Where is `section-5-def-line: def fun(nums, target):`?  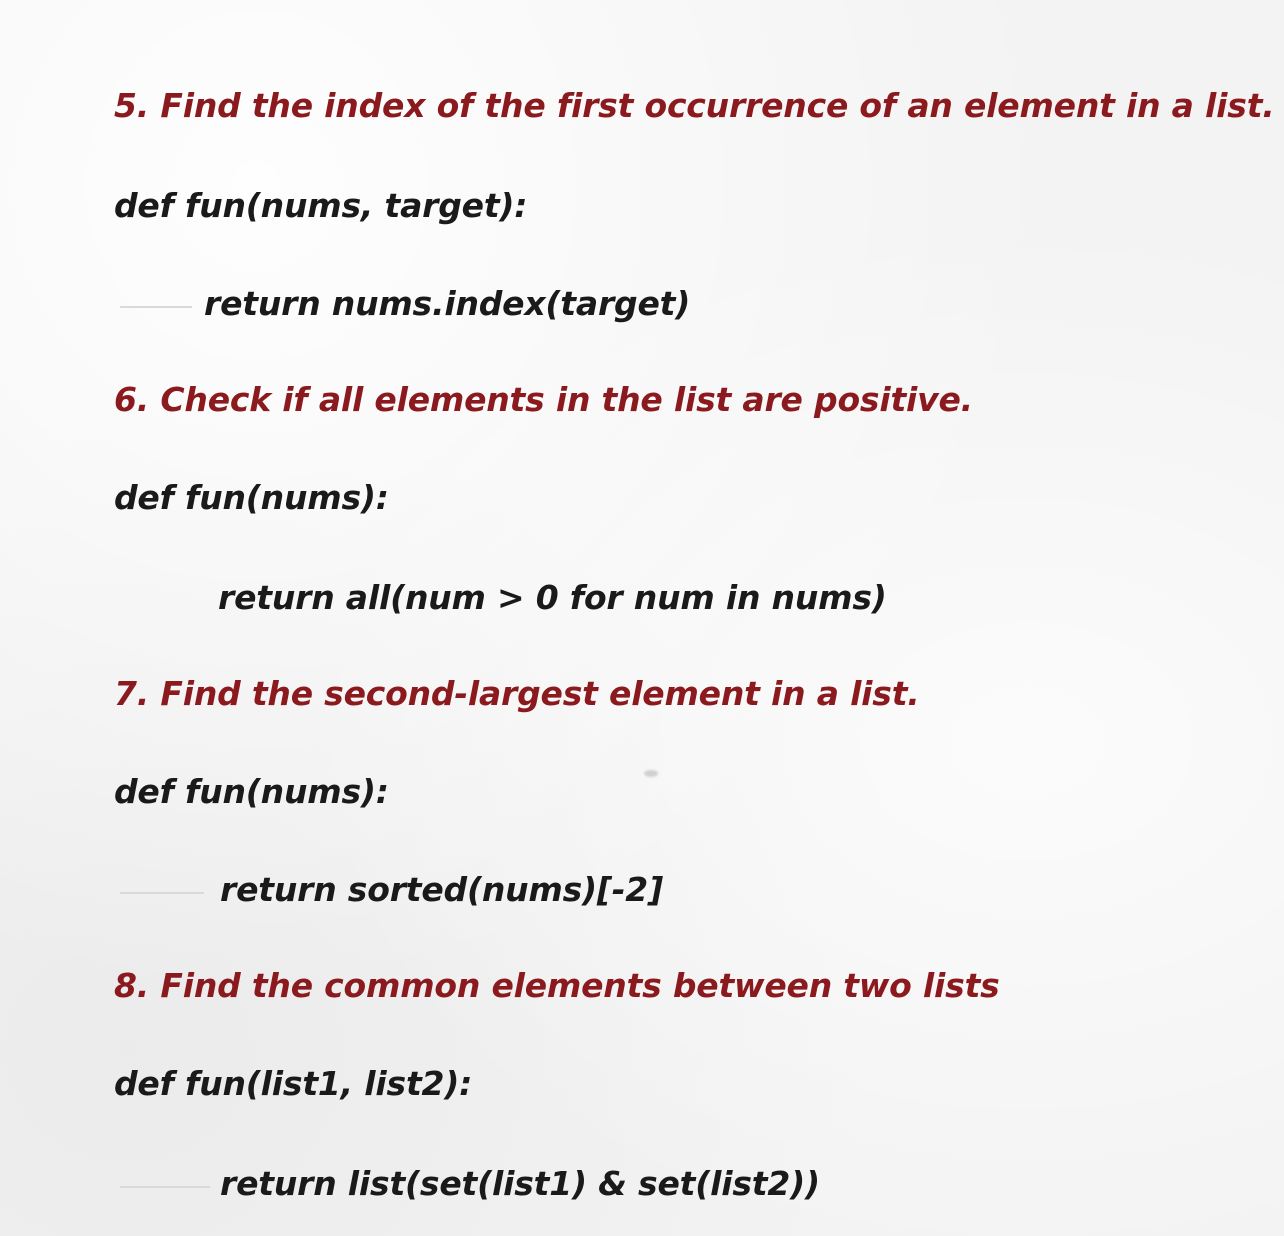 section-5-def-line: def fun(nums, target): is located at coordinates (321, 205).